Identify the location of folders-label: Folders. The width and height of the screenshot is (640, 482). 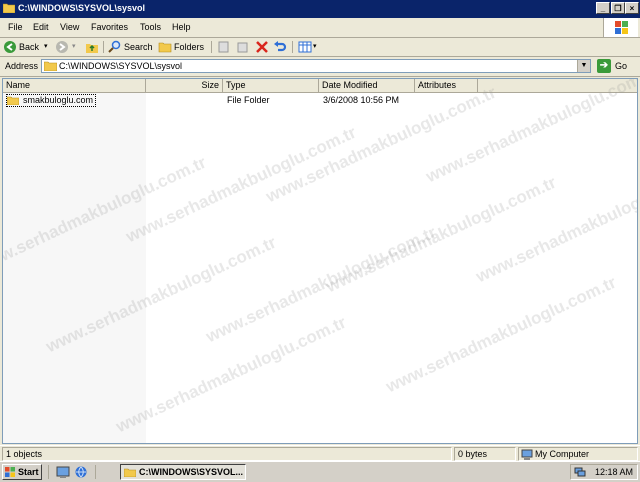
(189, 47).